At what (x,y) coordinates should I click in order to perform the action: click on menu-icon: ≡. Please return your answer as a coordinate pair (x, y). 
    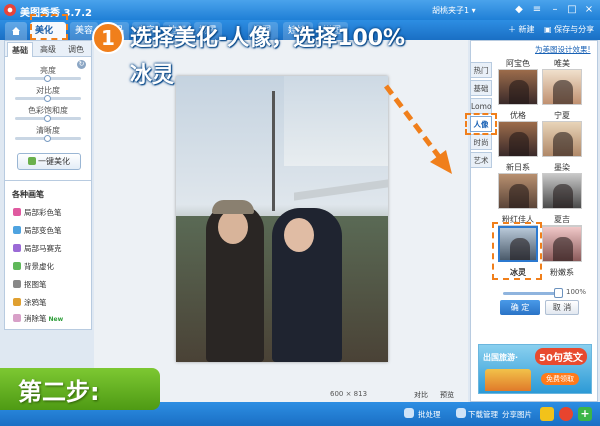
    Looking at the image, I should click on (537, 9).